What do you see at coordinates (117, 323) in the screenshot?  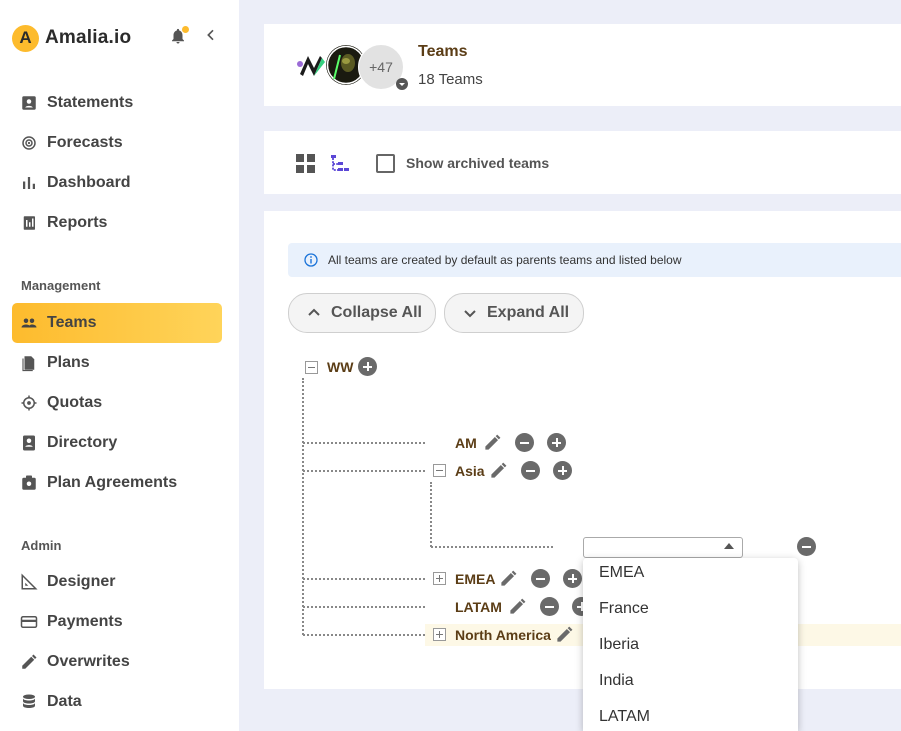 I see `nav-teams: Teams` at bounding box center [117, 323].